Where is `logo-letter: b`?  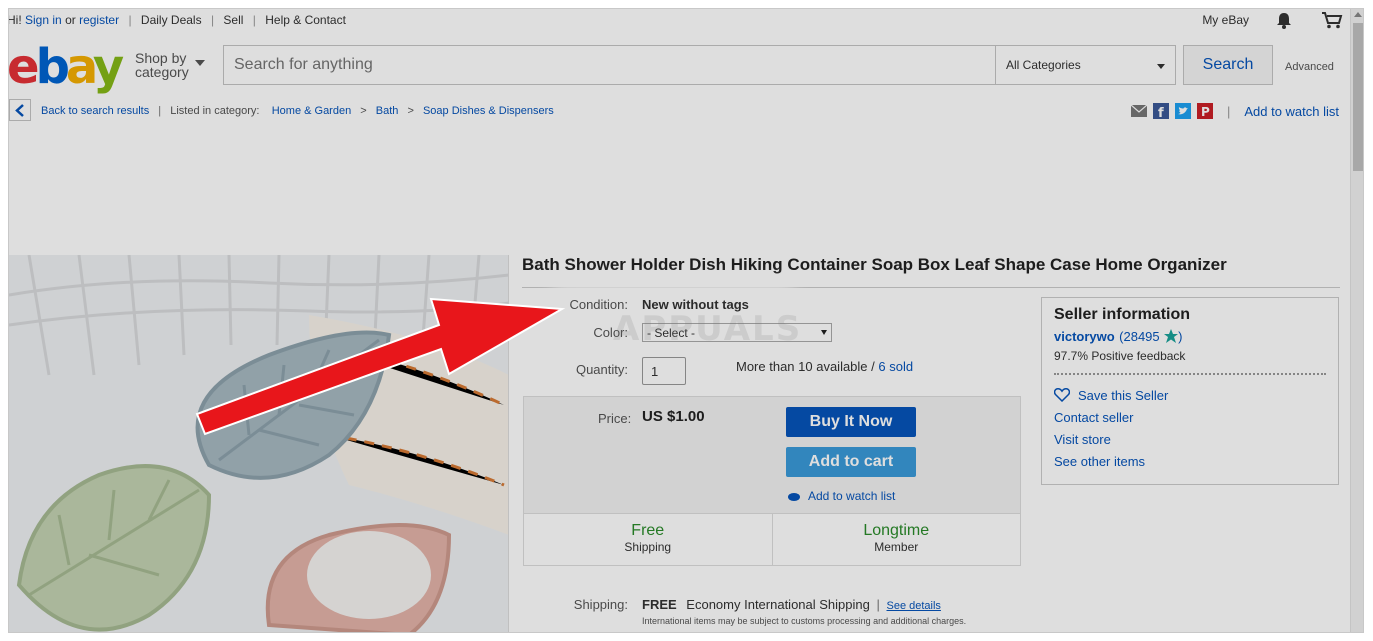 logo-letter: b is located at coordinates (52, 67).